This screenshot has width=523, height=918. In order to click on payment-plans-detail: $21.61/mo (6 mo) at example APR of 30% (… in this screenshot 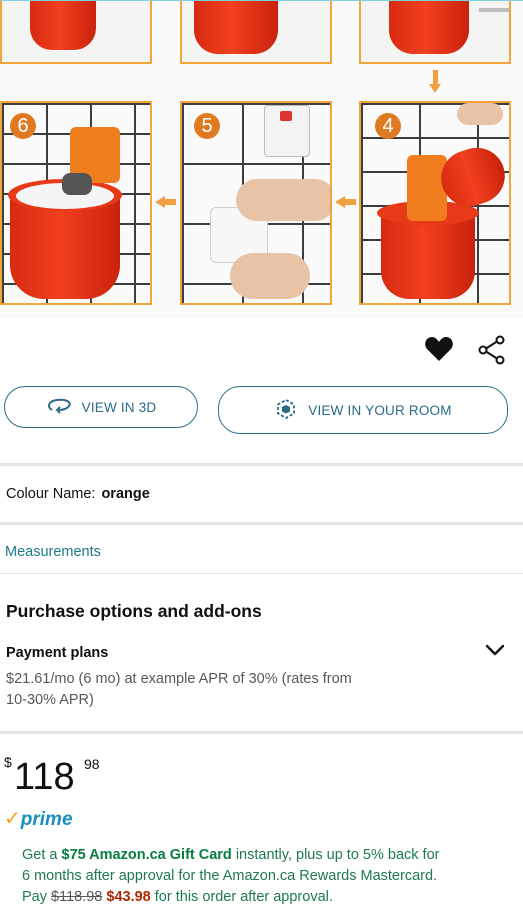, I will do `click(179, 689)`.